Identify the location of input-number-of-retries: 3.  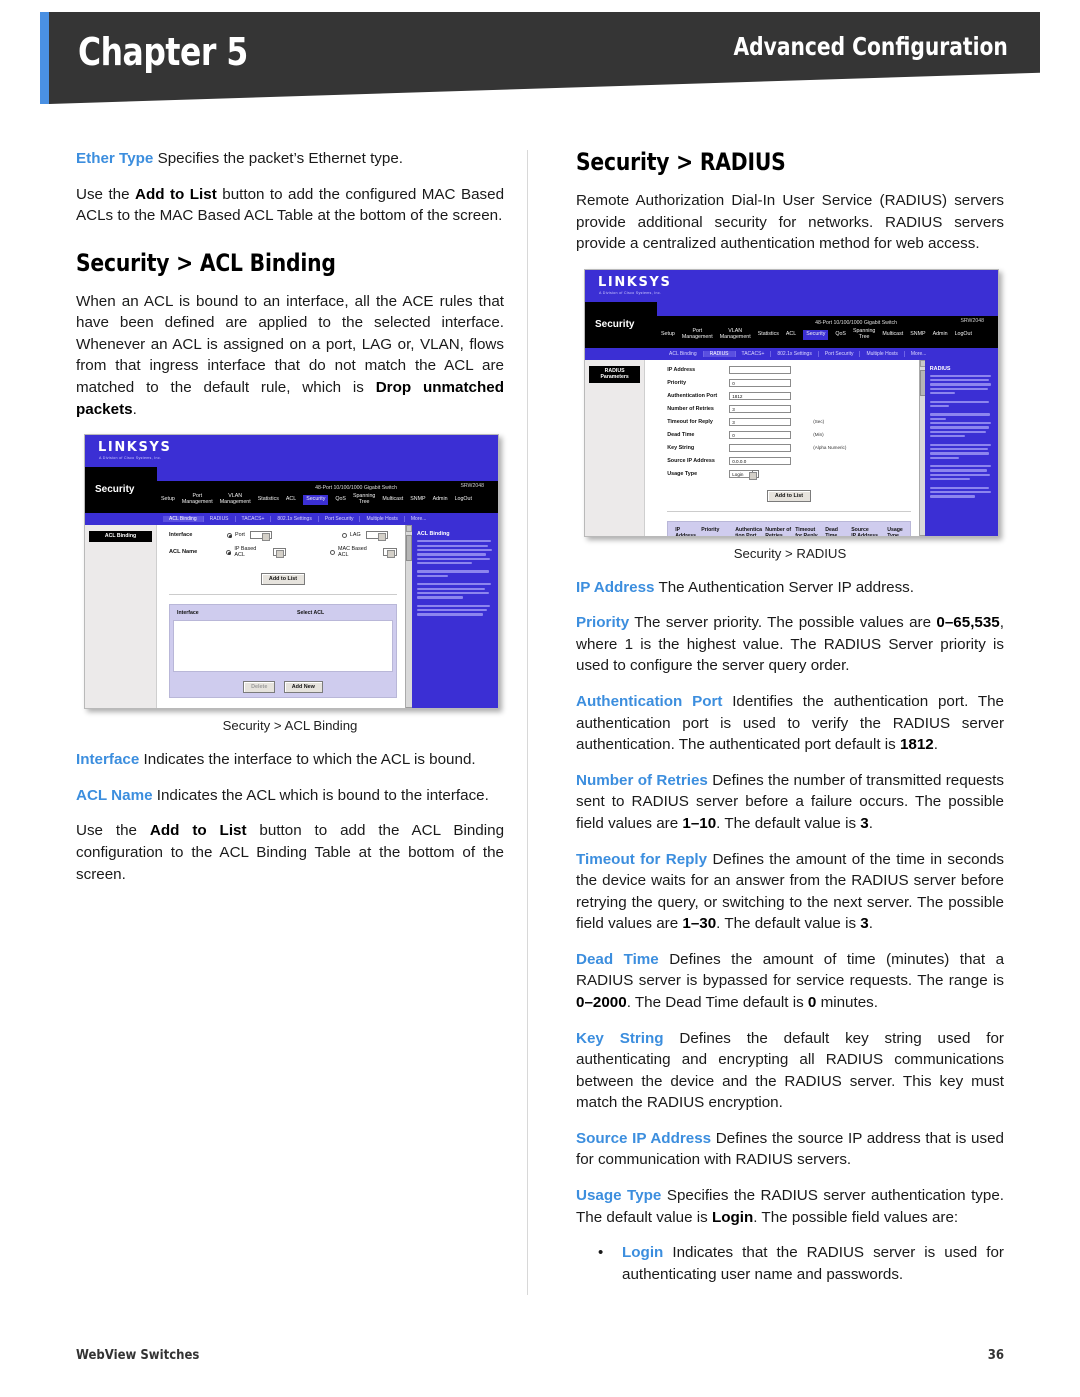
(760, 408).